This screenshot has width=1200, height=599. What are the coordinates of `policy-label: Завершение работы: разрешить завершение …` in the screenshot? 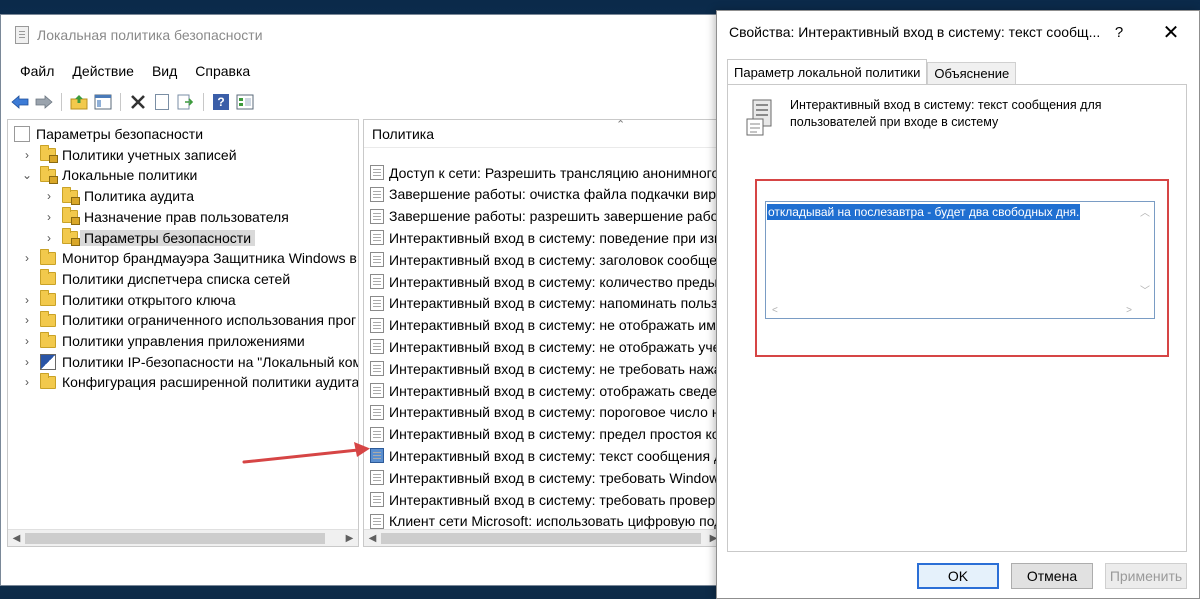 It's located at (556, 216).